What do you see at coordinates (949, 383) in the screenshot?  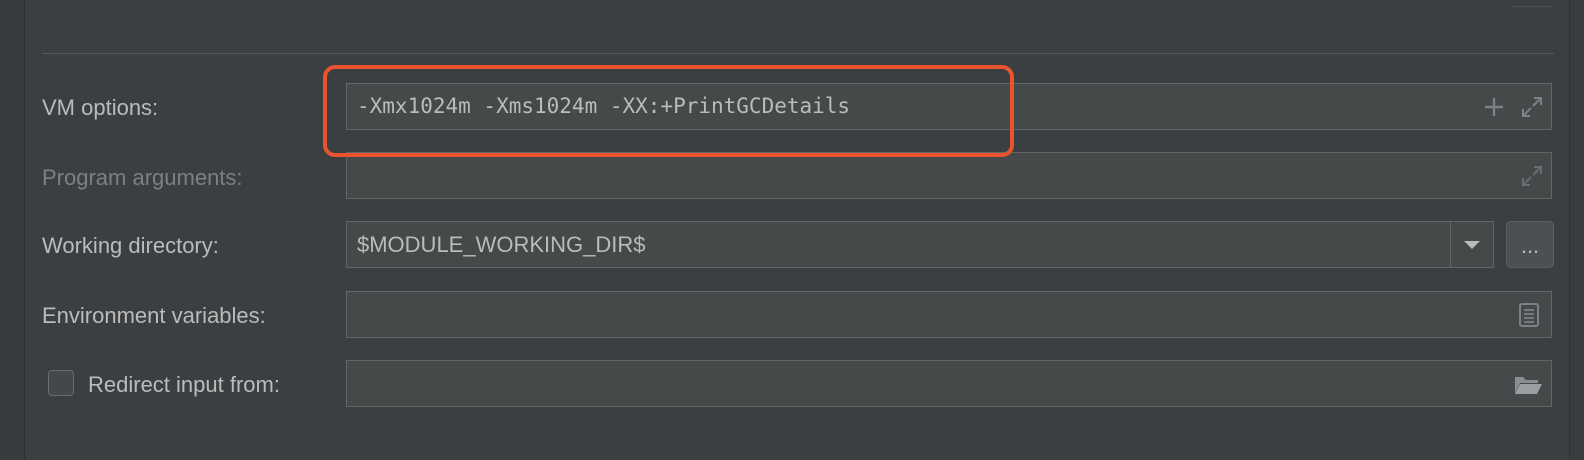 I see `redirect-input-field` at bounding box center [949, 383].